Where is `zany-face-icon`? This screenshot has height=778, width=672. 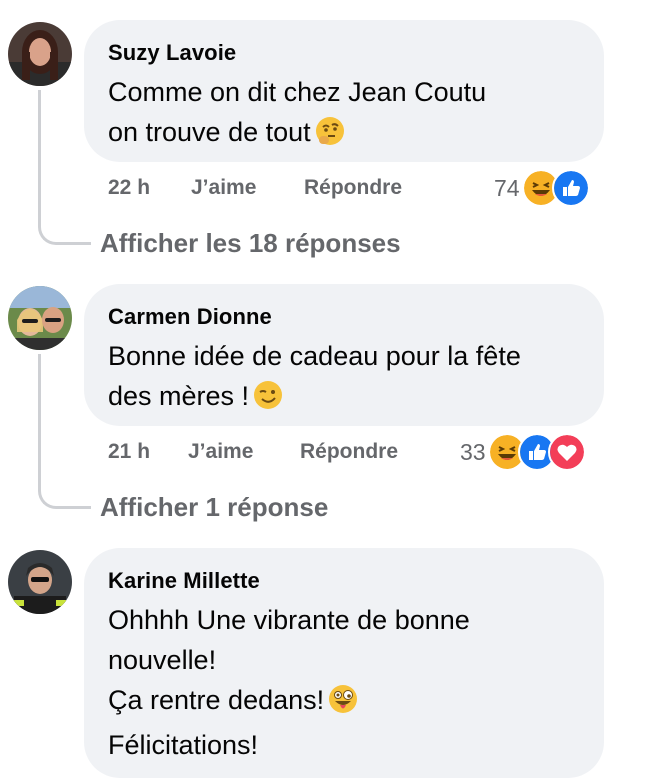
zany-face-icon is located at coordinates (343, 704).